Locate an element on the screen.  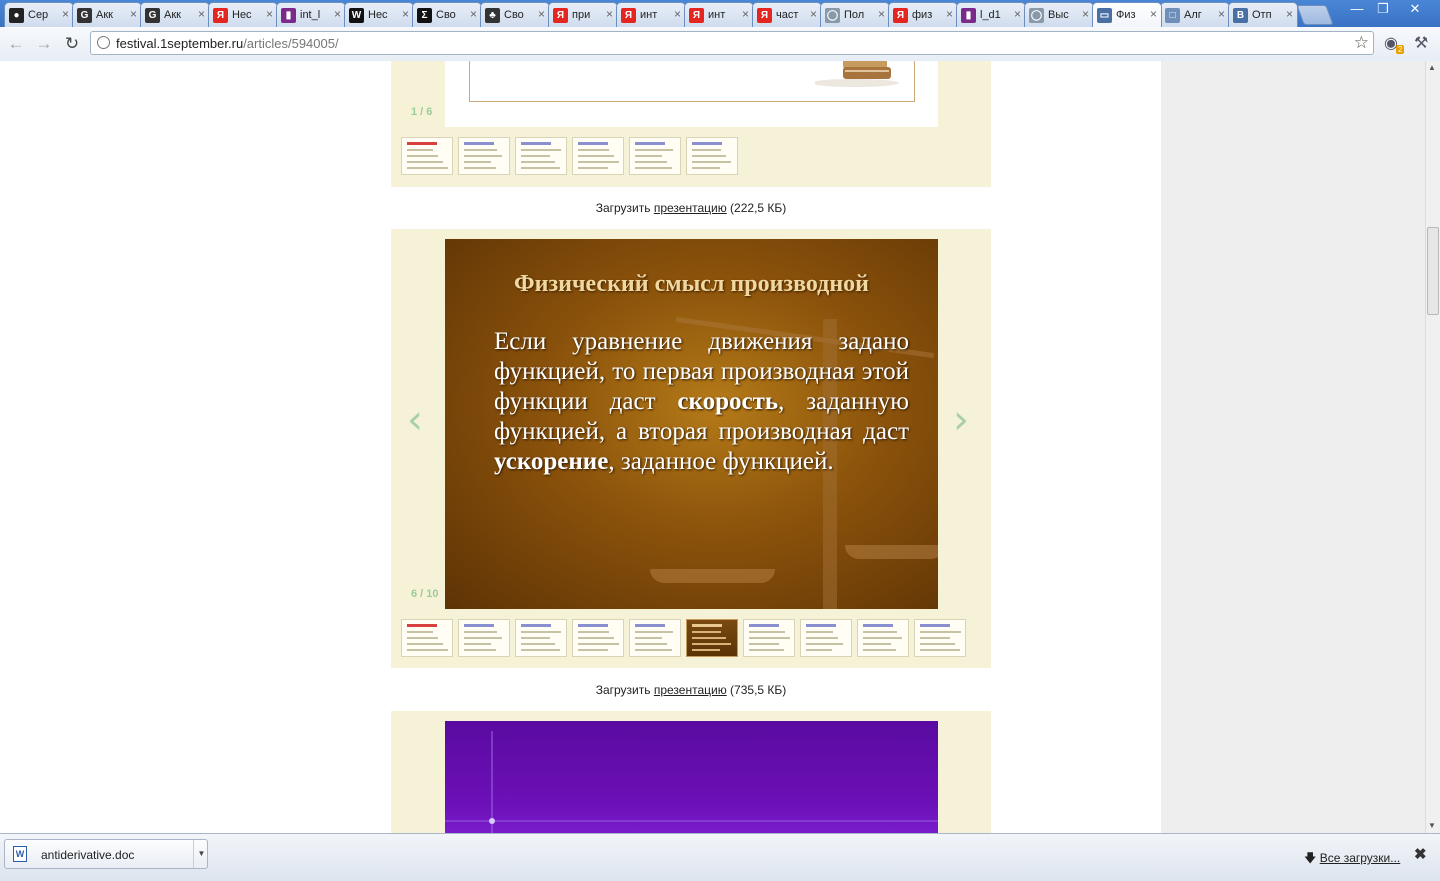
prev-slide-arrow: ‹ is located at coordinates (415, 420).